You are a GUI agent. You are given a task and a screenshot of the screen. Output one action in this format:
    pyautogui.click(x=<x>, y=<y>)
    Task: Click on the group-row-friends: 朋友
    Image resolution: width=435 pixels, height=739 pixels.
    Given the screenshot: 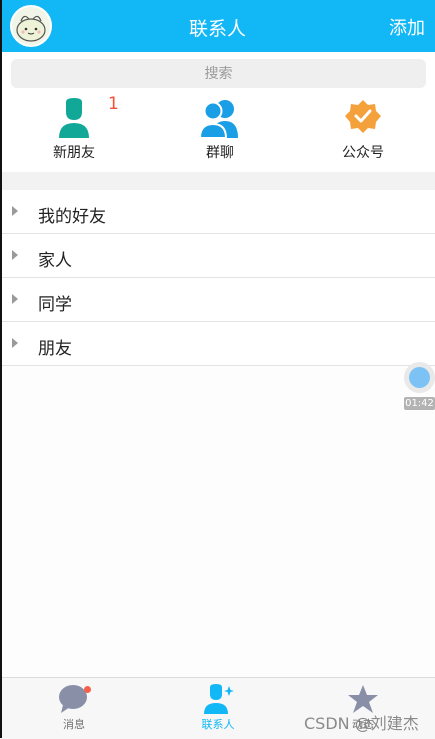 What is the action you would take?
    pyautogui.click(x=217, y=344)
    